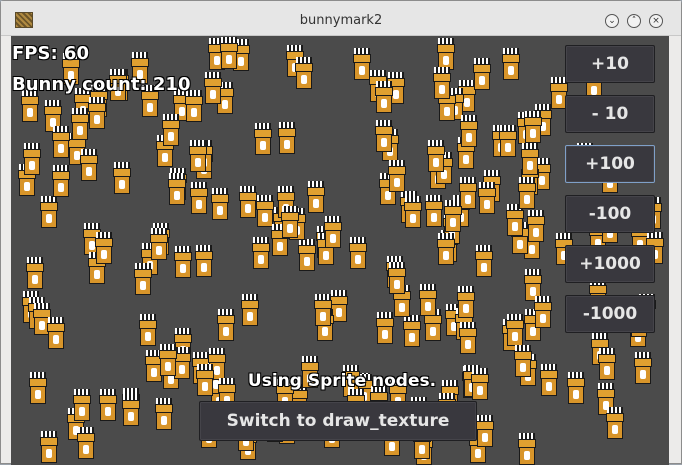 The image size is (682, 465). I want to click on switch-render-mode-button: Switch to draw_texture, so click(338, 421).